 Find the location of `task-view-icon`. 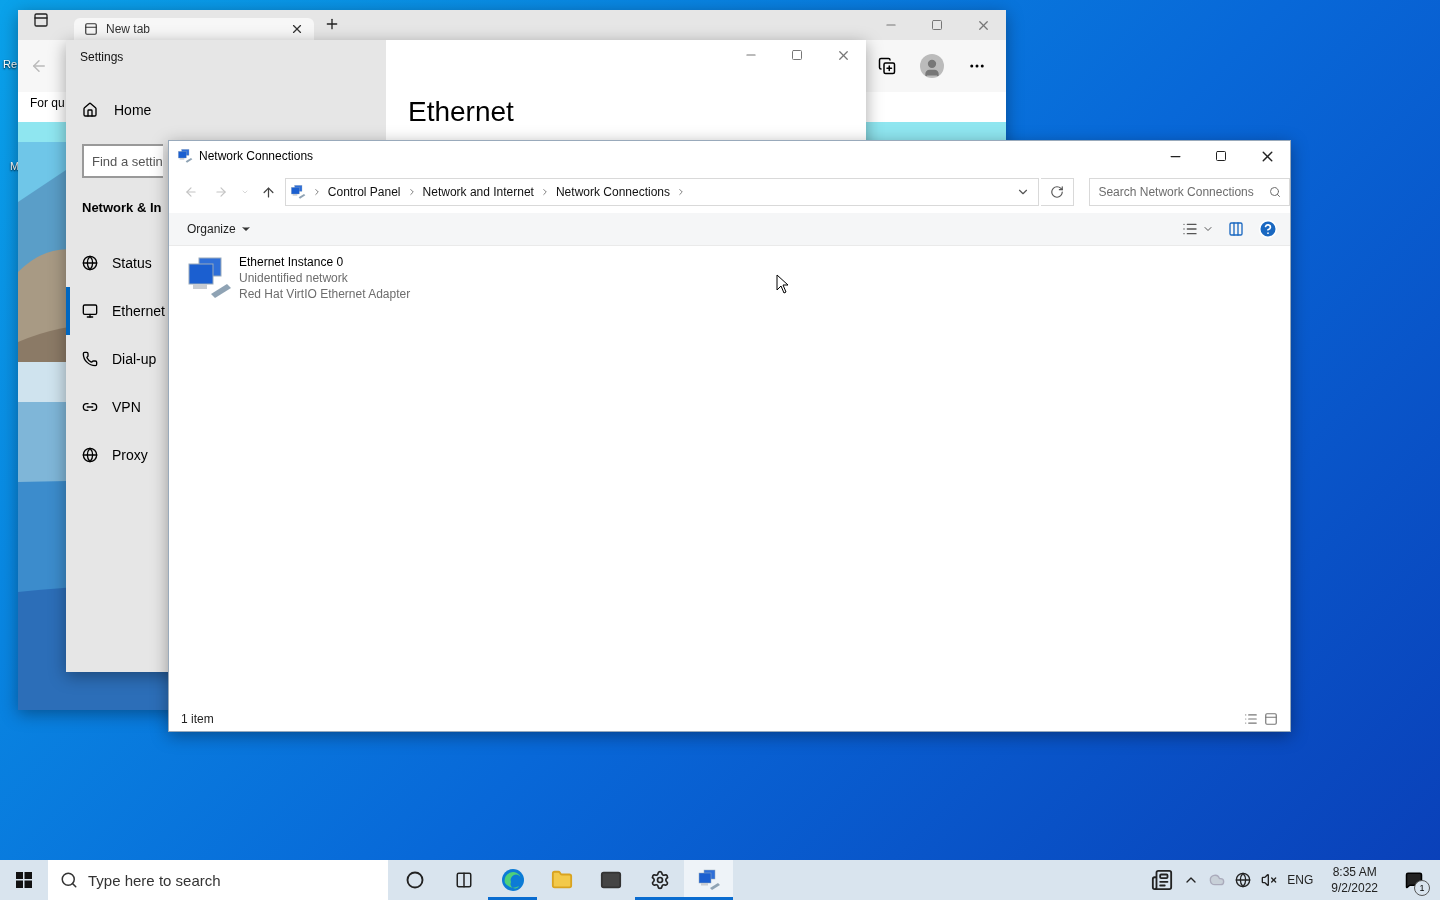

task-view-icon is located at coordinates (463, 880).